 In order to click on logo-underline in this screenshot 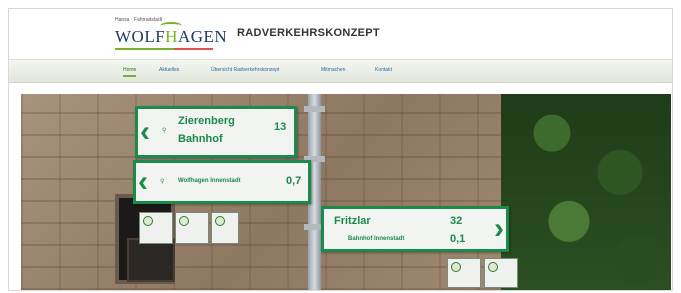, I will do `click(164, 49)`.